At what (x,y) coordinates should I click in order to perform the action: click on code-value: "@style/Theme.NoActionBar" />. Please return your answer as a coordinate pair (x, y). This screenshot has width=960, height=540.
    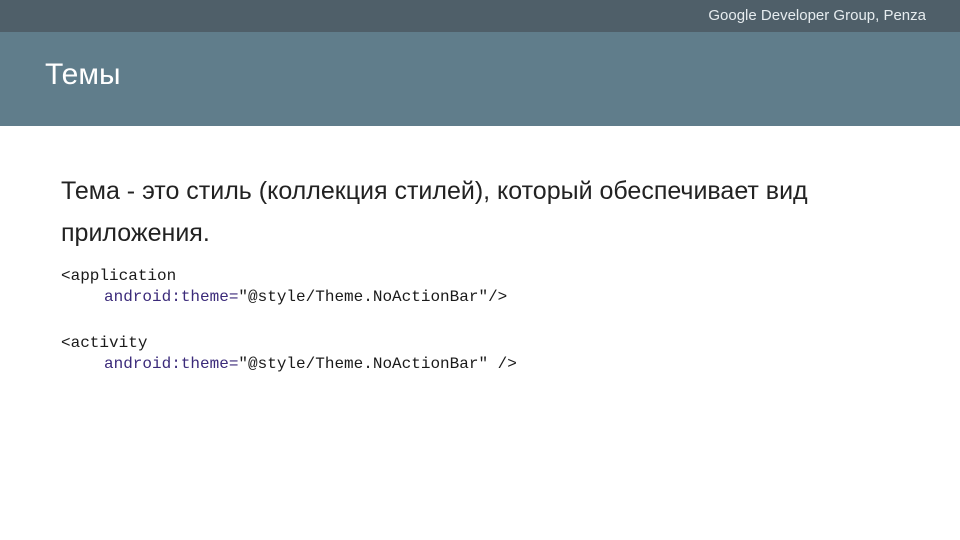
    Looking at the image, I should click on (377, 364).